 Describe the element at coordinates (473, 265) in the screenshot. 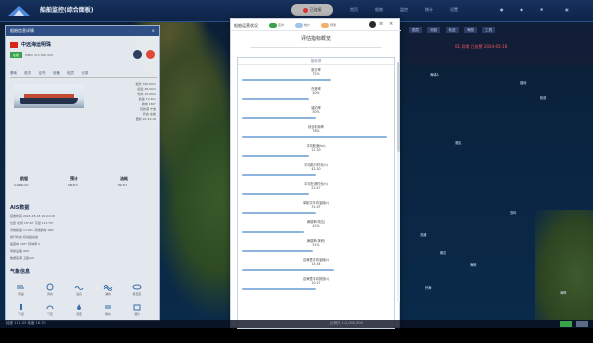

I see `map-label: 海峡` at that location.